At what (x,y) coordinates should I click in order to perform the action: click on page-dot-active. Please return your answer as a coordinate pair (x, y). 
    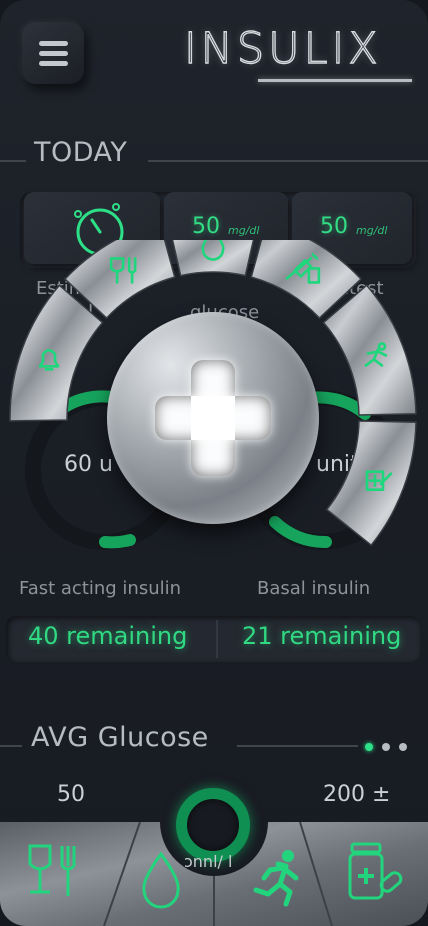
    Looking at the image, I should click on (369, 747).